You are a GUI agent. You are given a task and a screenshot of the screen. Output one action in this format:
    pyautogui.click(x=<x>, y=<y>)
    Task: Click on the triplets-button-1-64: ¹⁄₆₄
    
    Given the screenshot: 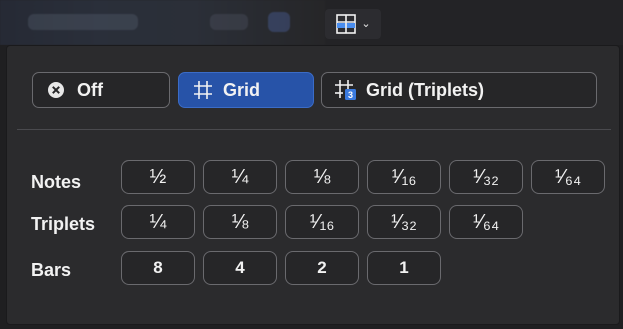 What is the action you would take?
    pyautogui.click(x=486, y=222)
    